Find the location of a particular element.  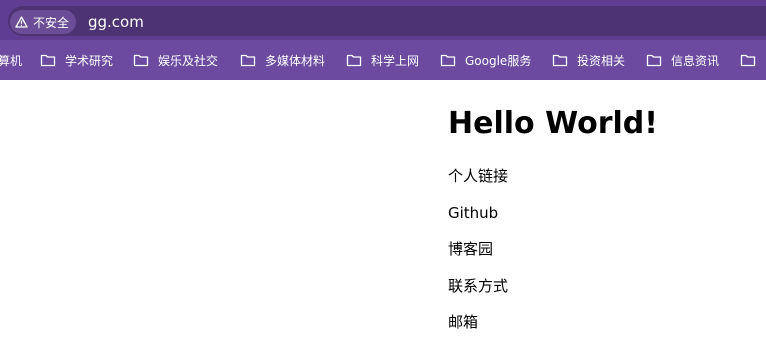

link-blog: 博客园 is located at coordinates (478, 255).